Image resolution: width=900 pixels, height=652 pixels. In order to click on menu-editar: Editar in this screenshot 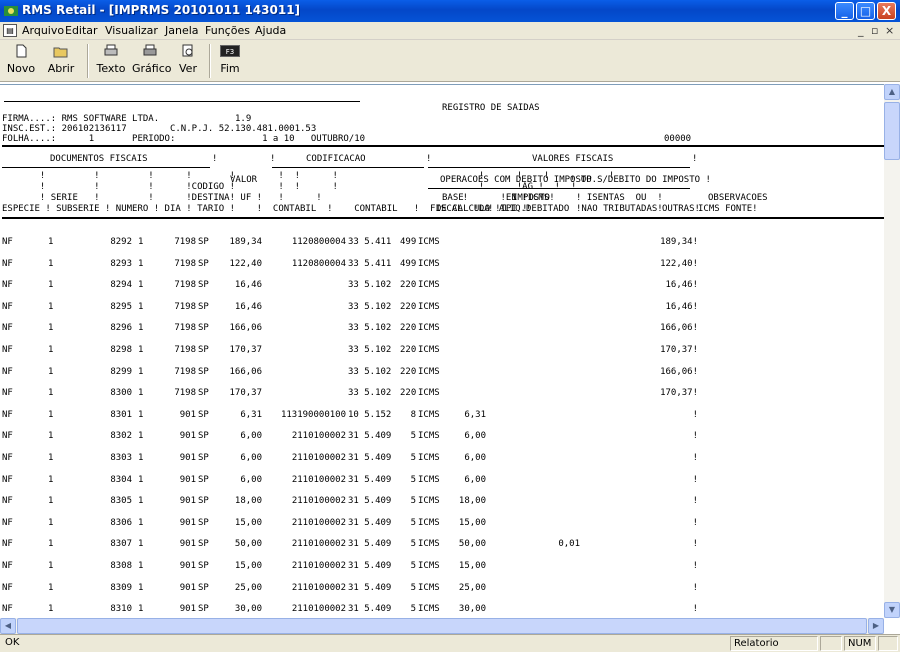, I will do `click(81, 30)`.